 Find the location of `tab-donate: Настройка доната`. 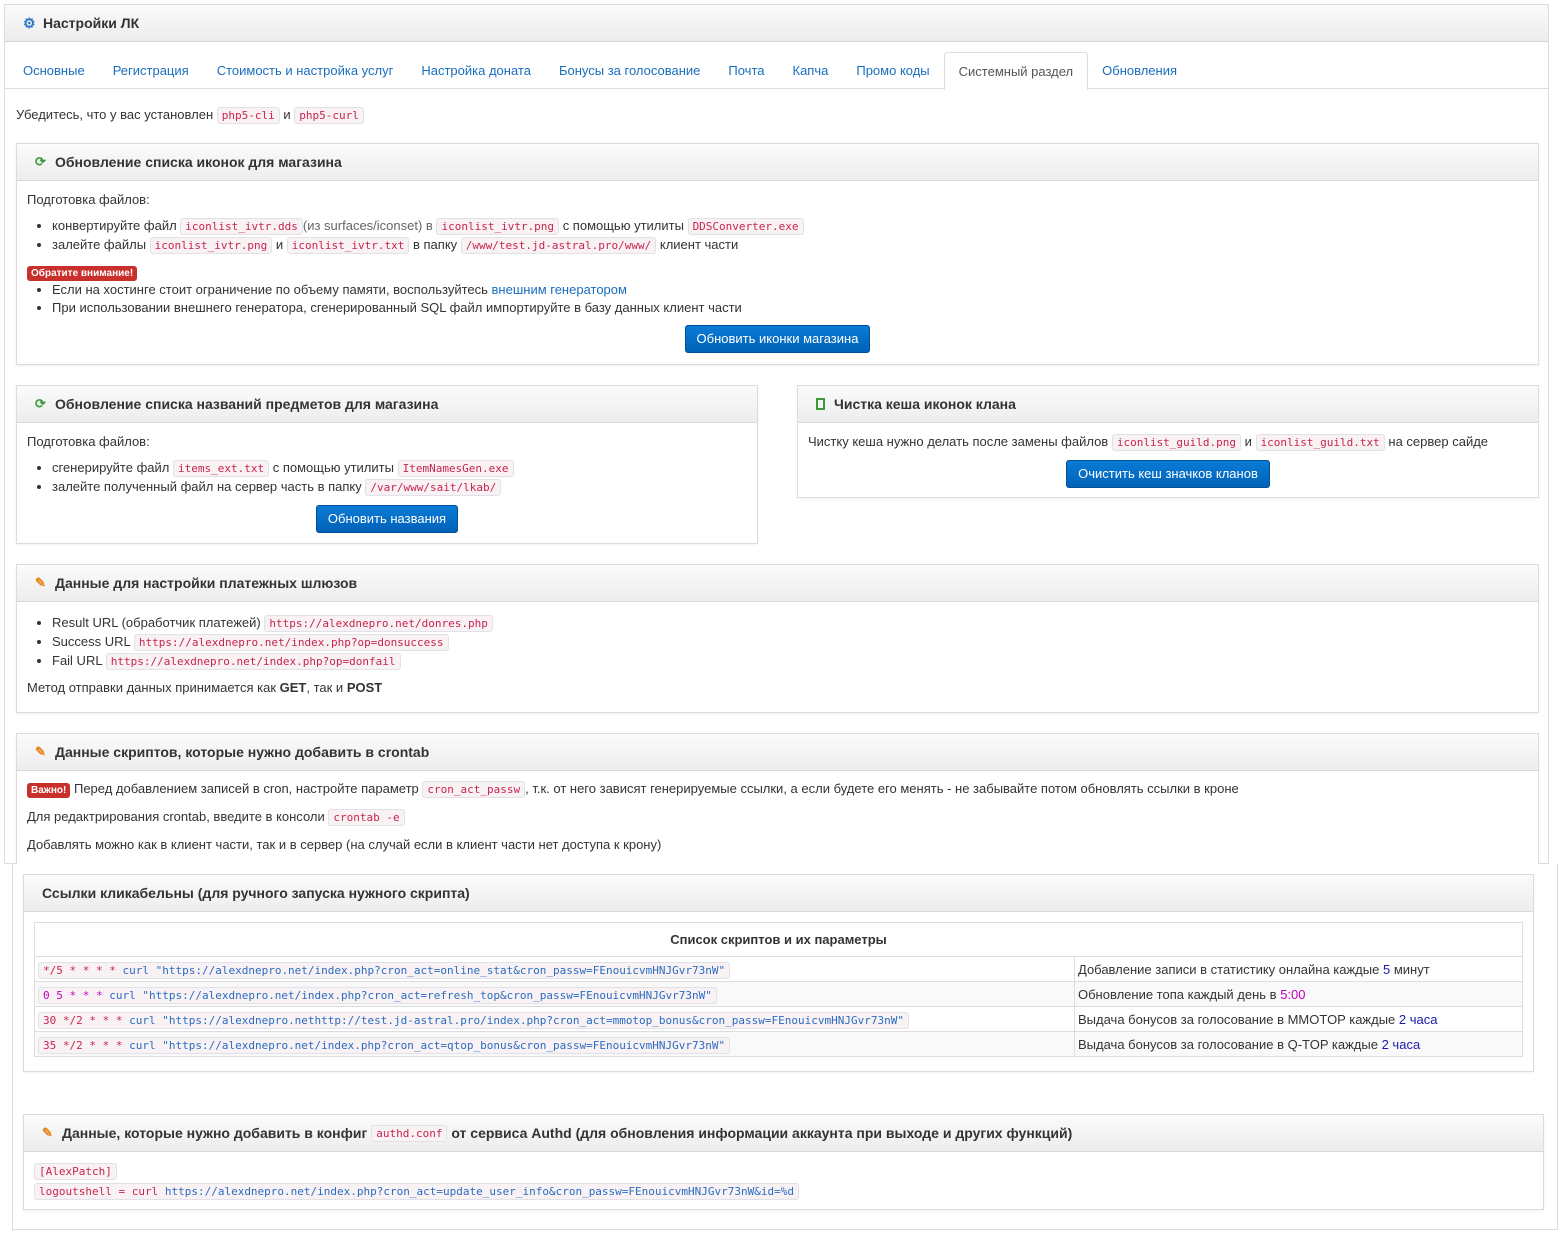

tab-donate: Настройка доната is located at coordinates (476, 70).